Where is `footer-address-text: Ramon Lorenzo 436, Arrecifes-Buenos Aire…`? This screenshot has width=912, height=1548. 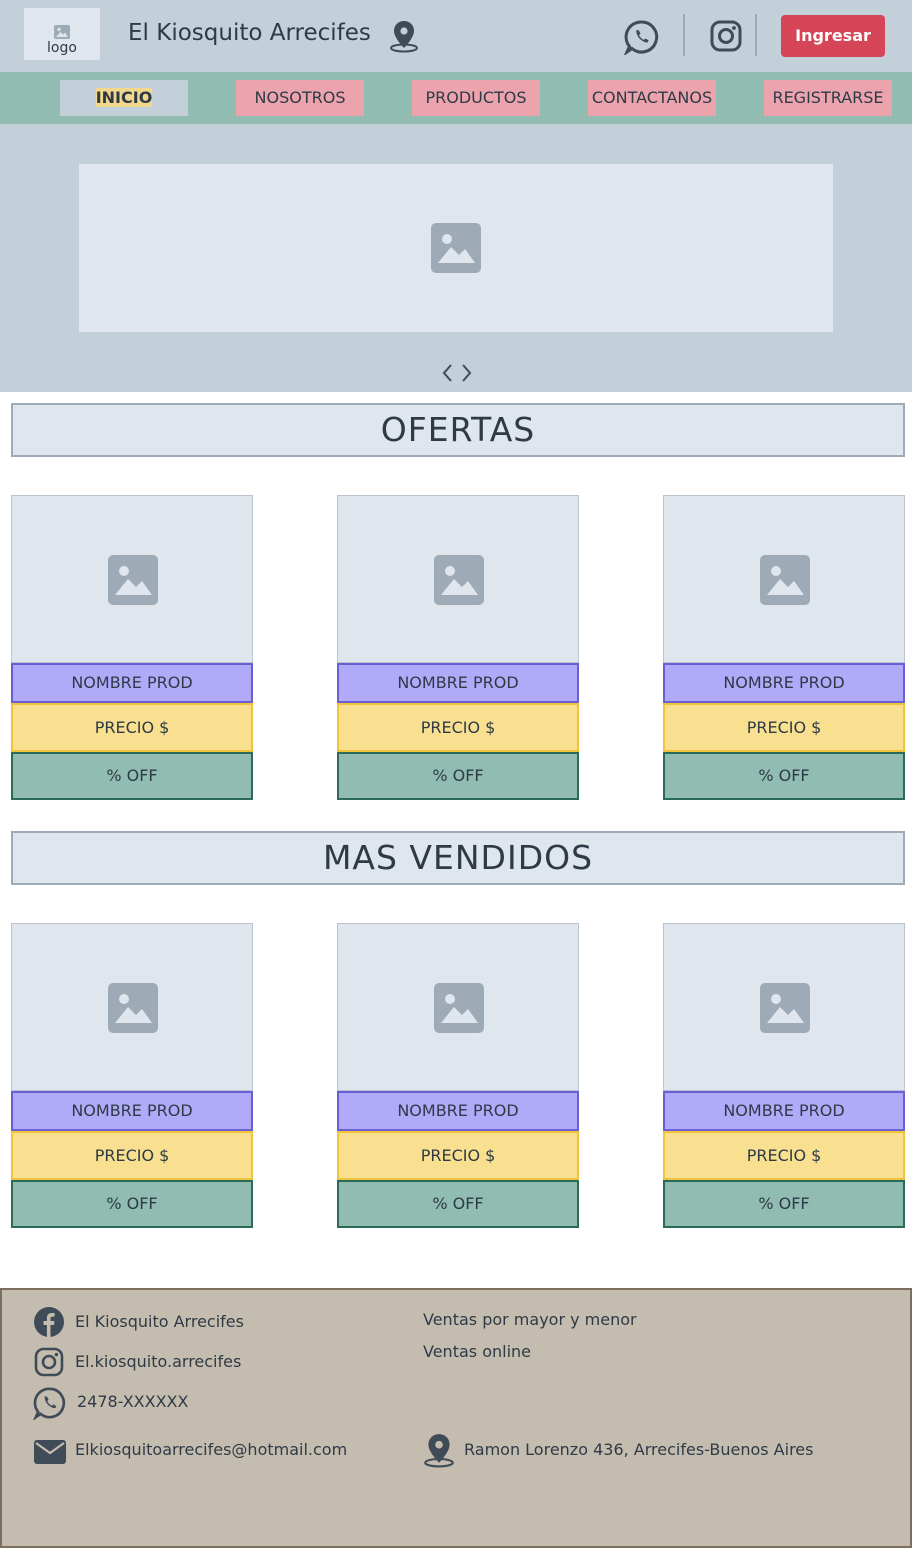
footer-address-text: Ramon Lorenzo 436, Arrecifes-Buenos Aire… is located at coordinates (639, 1449).